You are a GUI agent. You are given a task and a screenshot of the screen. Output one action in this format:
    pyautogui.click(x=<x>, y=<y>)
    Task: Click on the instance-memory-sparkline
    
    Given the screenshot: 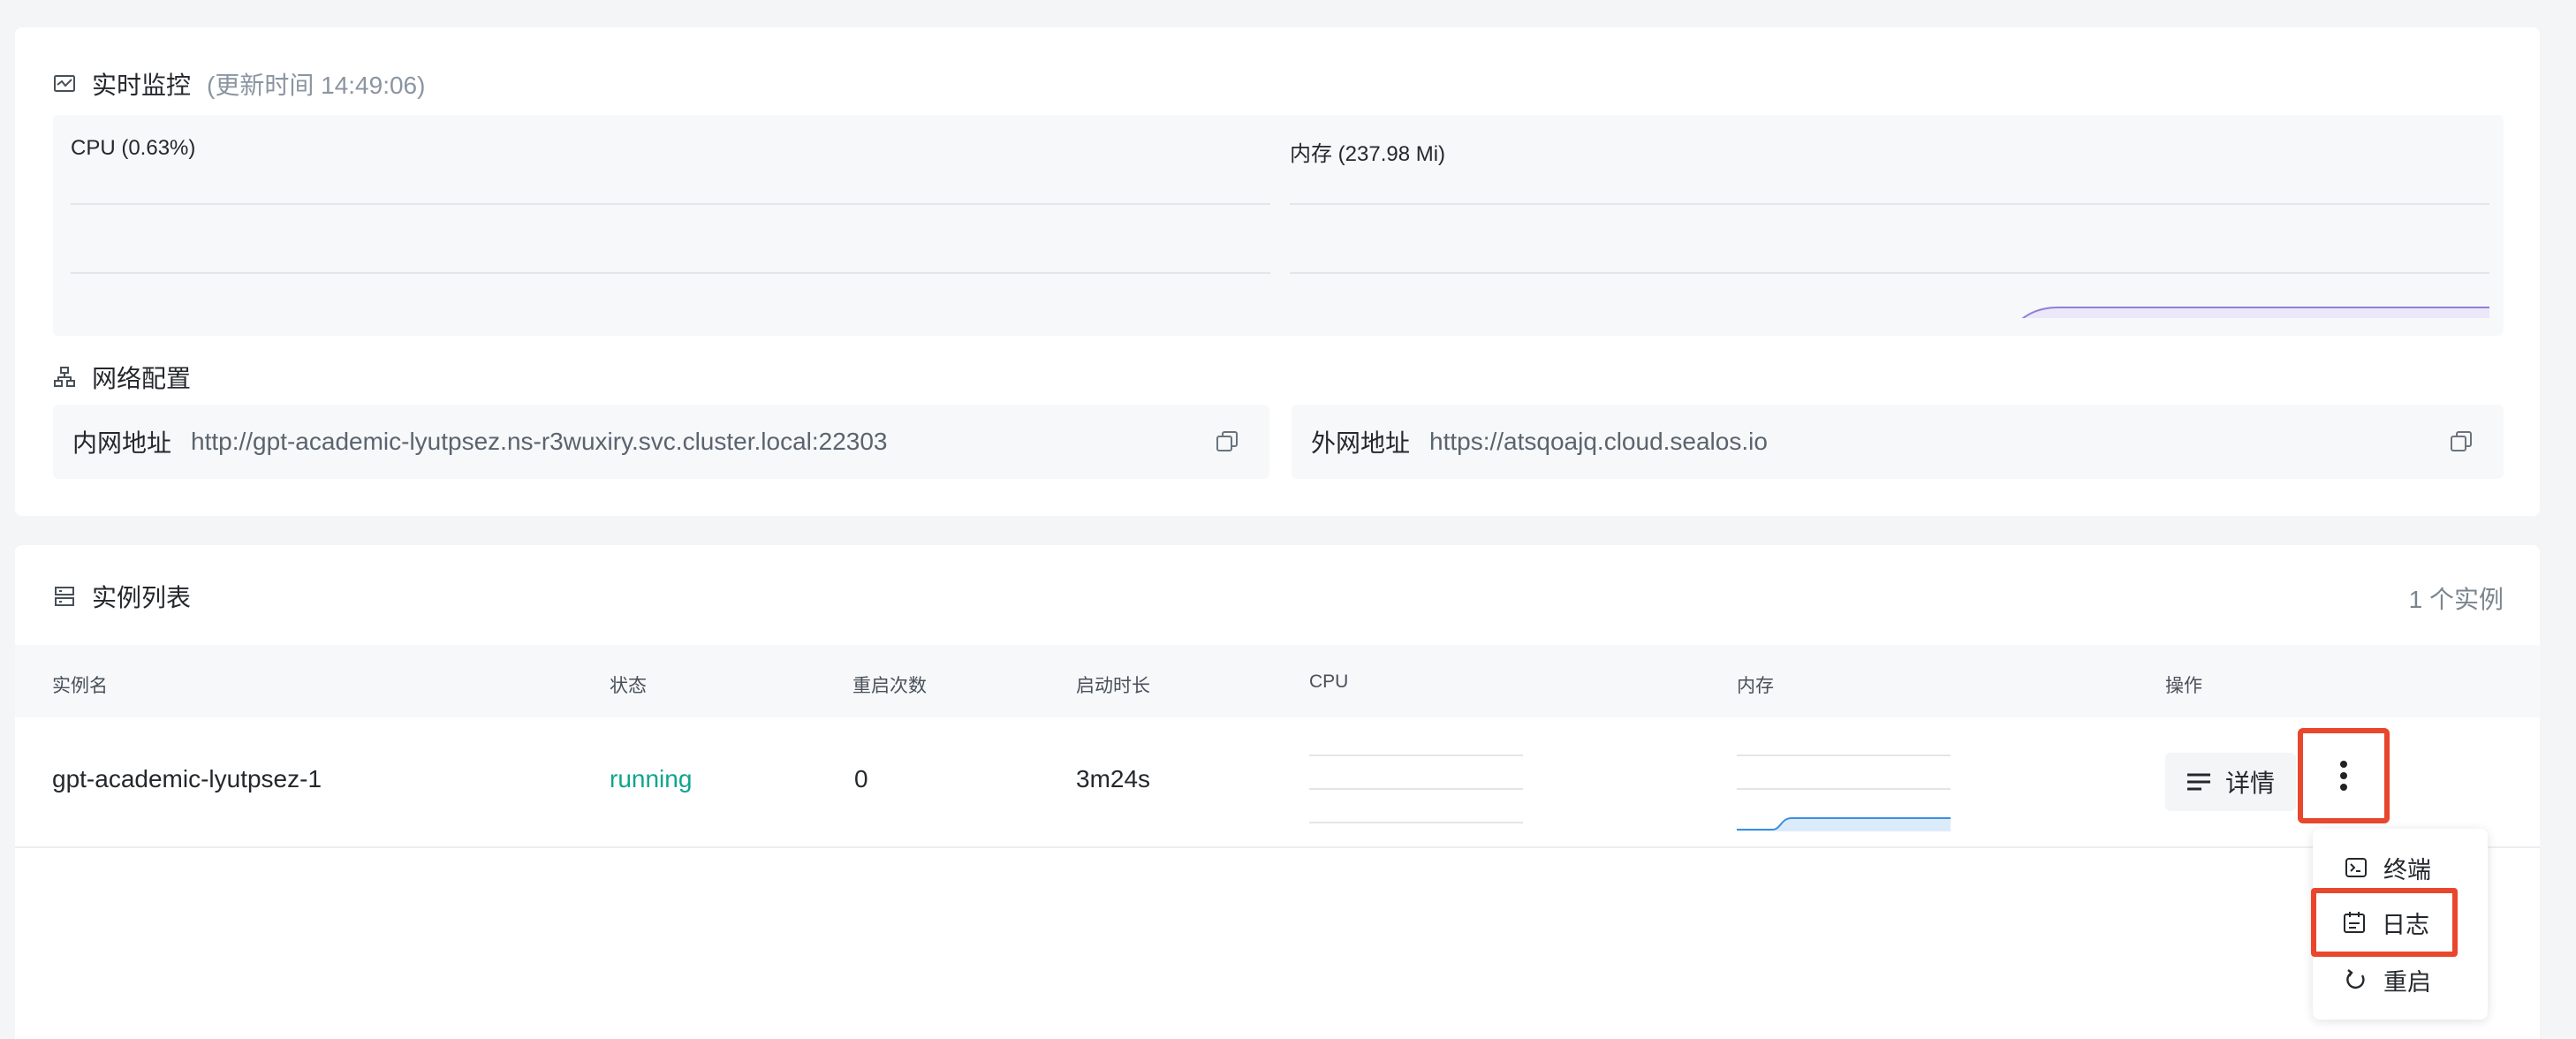 What is the action you would take?
    pyautogui.click(x=1844, y=793)
    